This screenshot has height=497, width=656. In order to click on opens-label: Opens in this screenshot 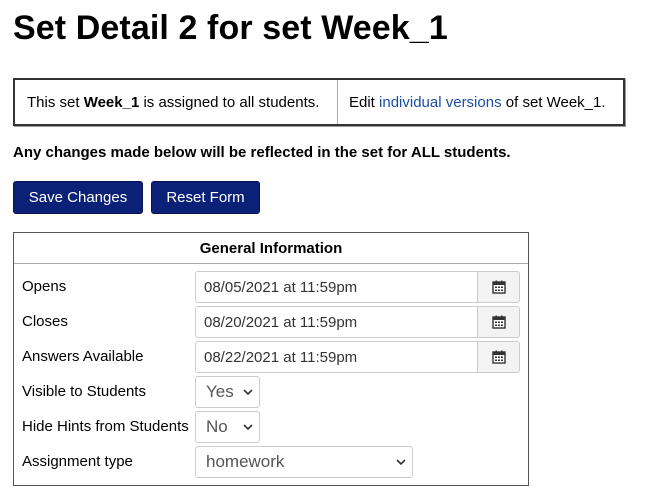, I will do `click(44, 286)`.